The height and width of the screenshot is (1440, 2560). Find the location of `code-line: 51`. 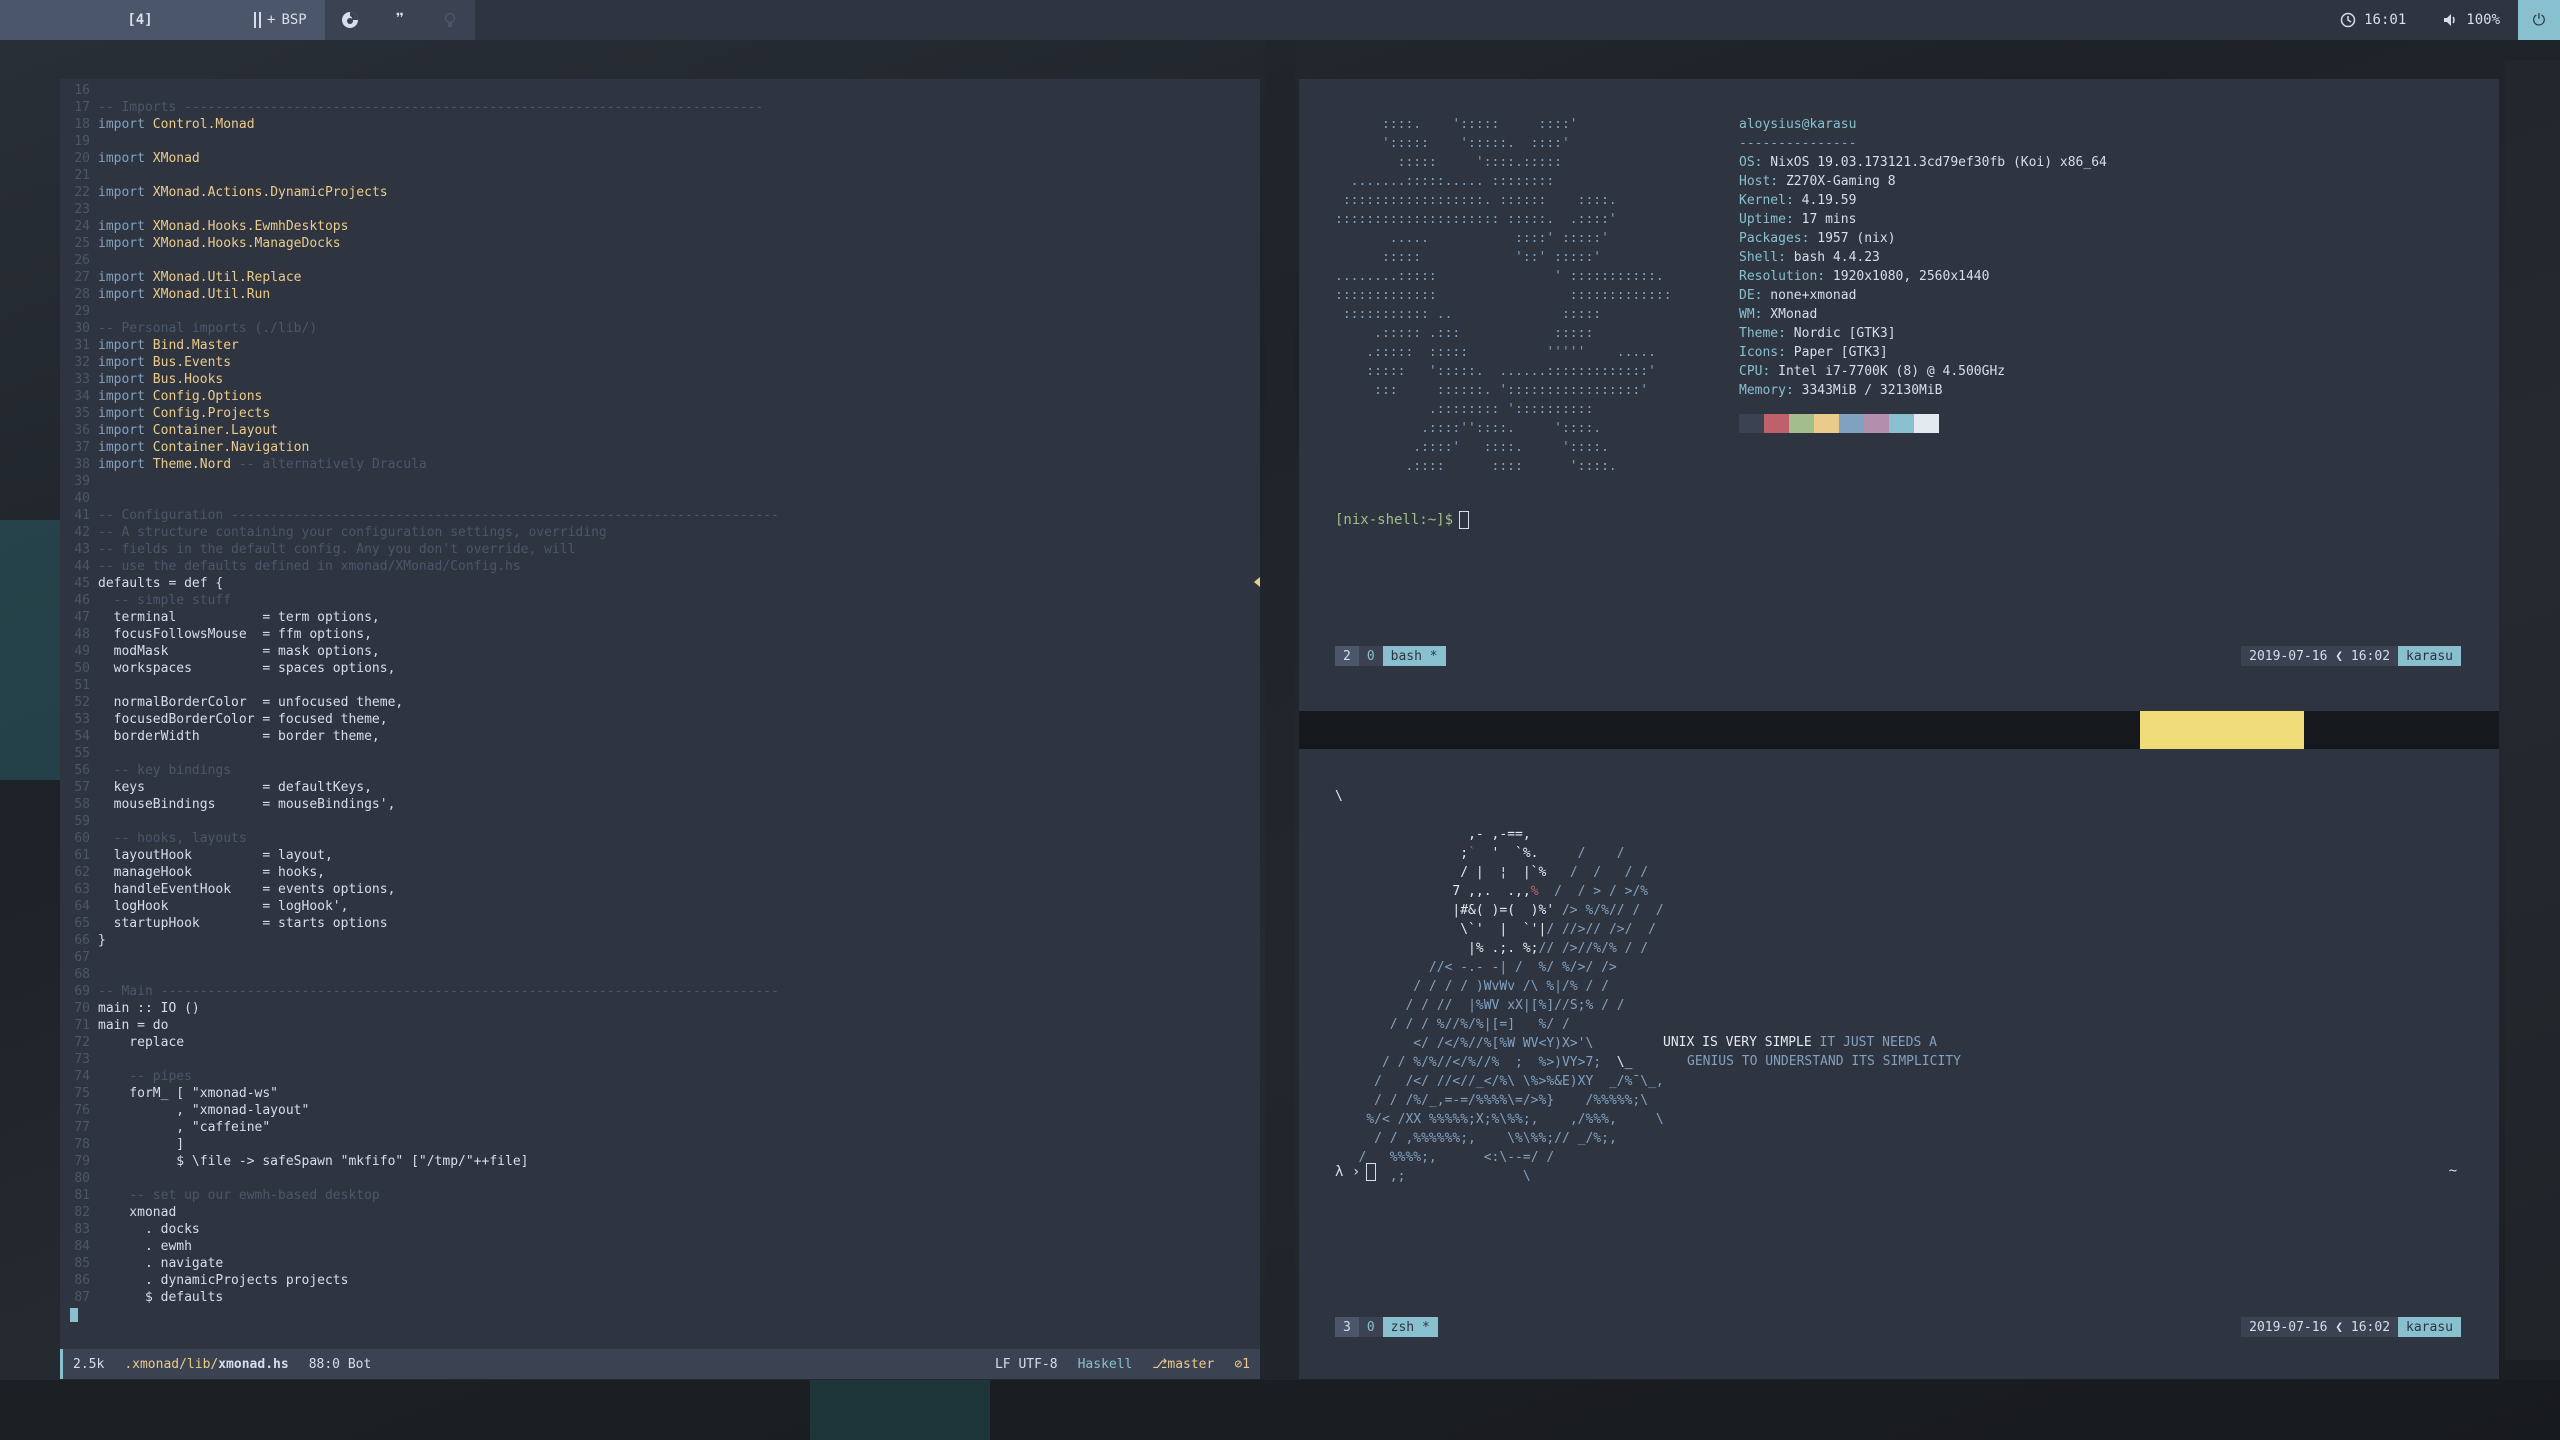

code-line: 51 is located at coordinates (660, 685).